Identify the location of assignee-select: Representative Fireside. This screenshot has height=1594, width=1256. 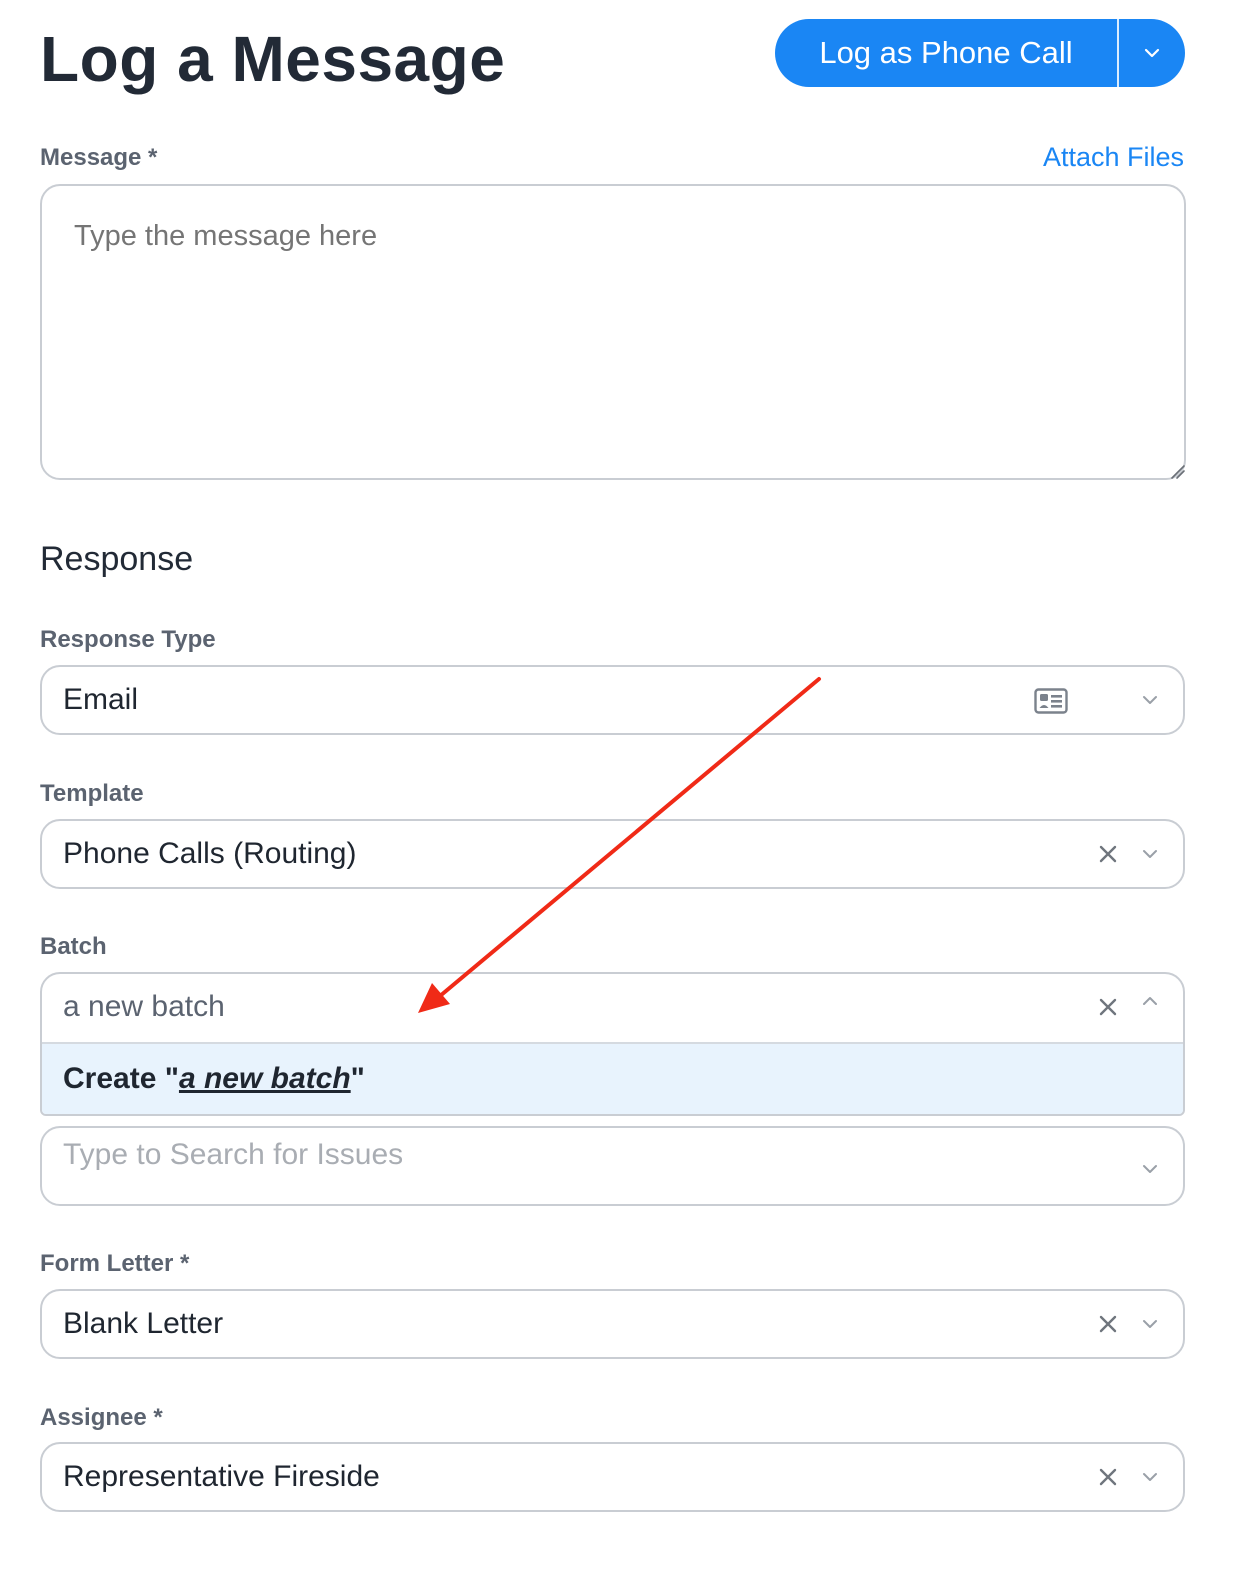
(612, 1477).